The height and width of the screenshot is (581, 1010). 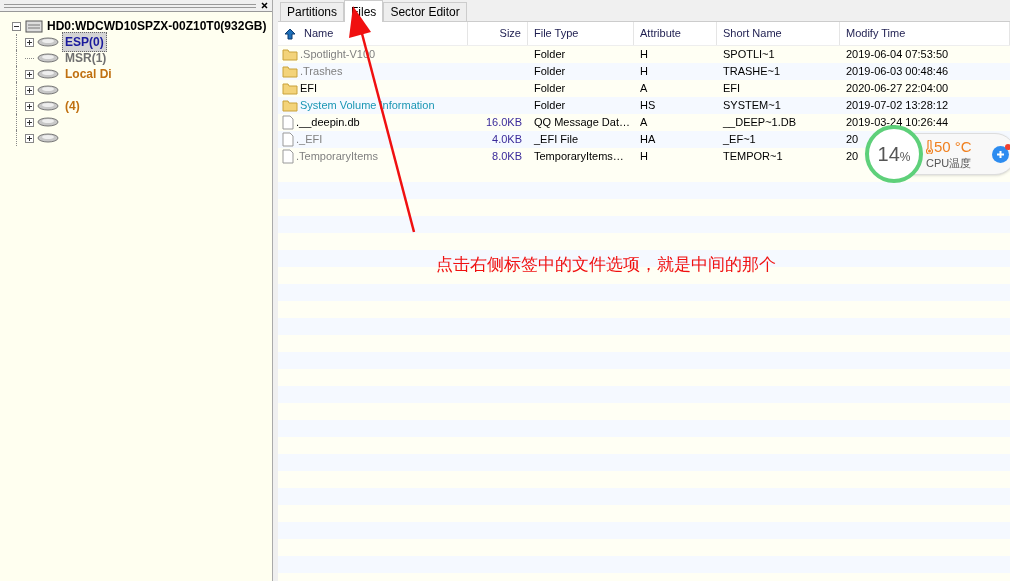 I want to click on file-name: EFI, so click(x=309, y=88).